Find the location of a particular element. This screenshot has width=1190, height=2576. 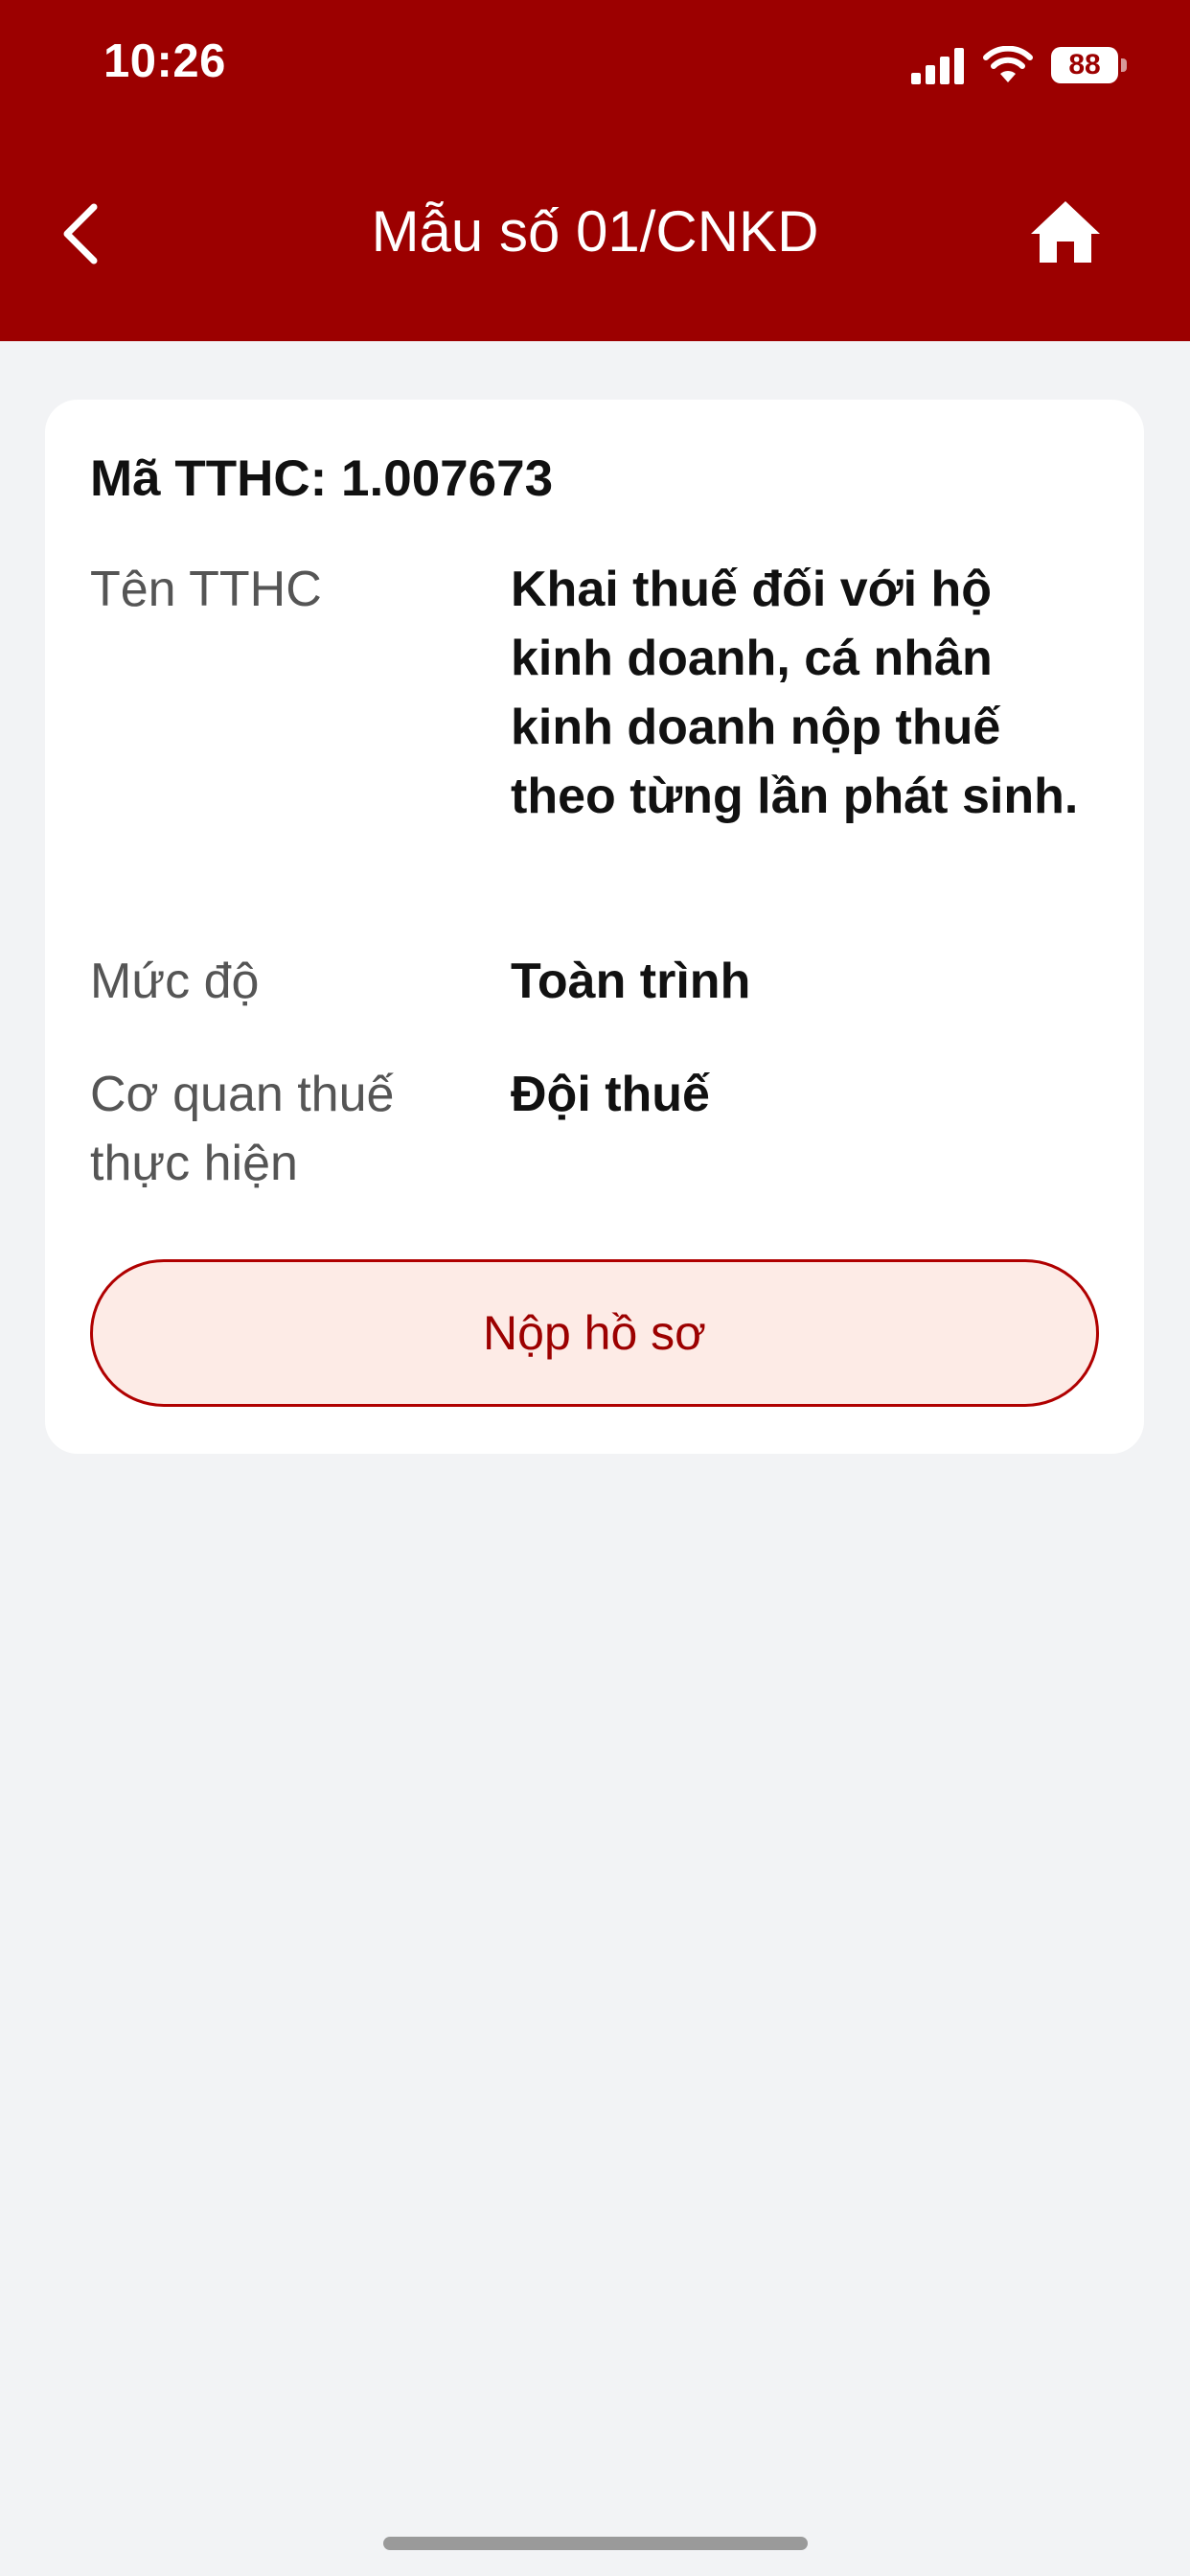

home-icon is located at coordinates (1066, 232).